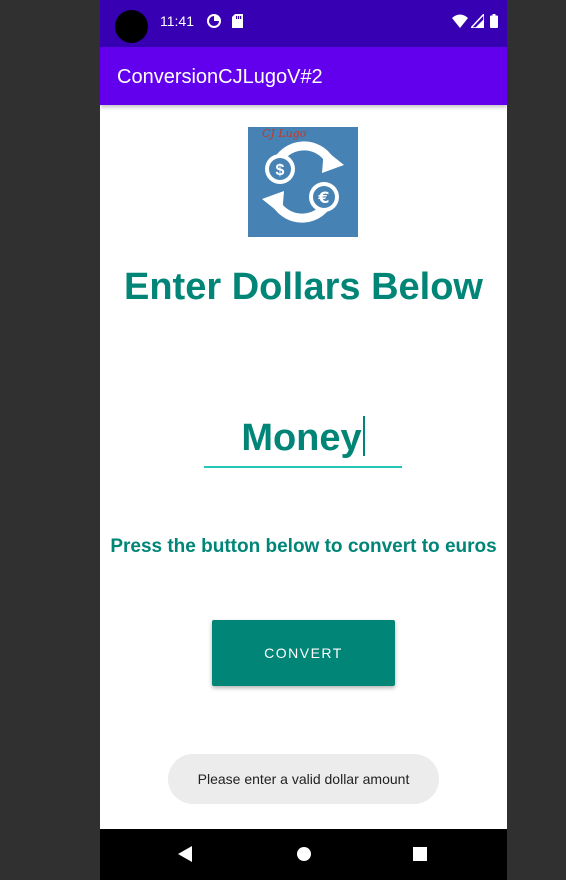 This screenshot has height=880, width=566. What do you see at coordinates (284, 133) in the screenshot?
I see `logo-text: CJ Lugo` at bounding box center [284, 133].